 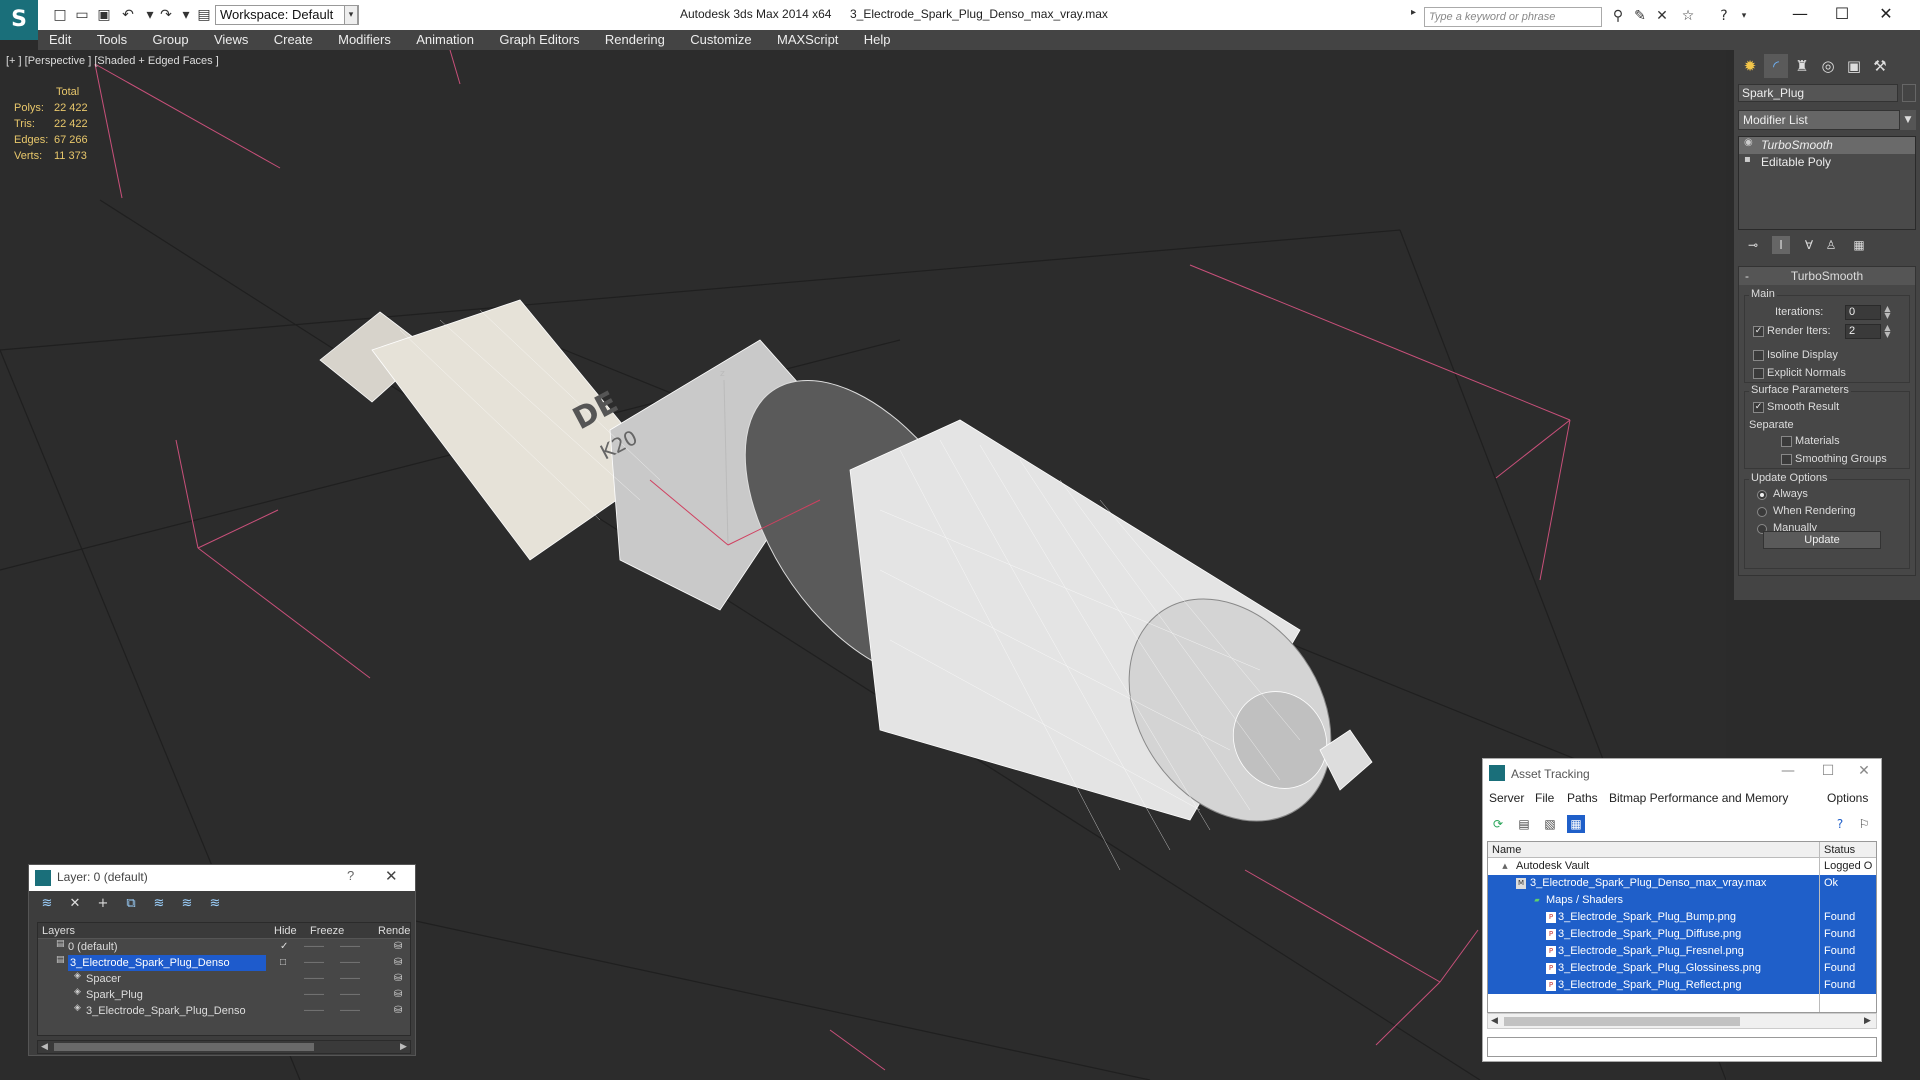 I want to click on menu-paths: Paths, so click(x=1582, y=798).